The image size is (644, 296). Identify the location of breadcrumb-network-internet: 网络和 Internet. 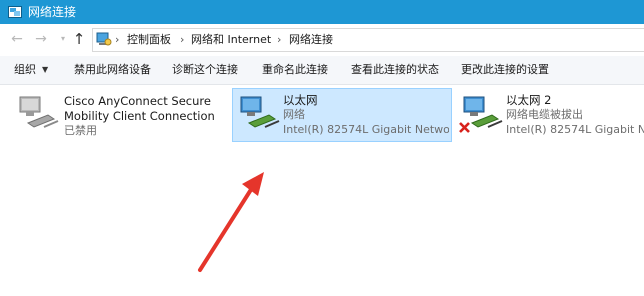
(231, 40).